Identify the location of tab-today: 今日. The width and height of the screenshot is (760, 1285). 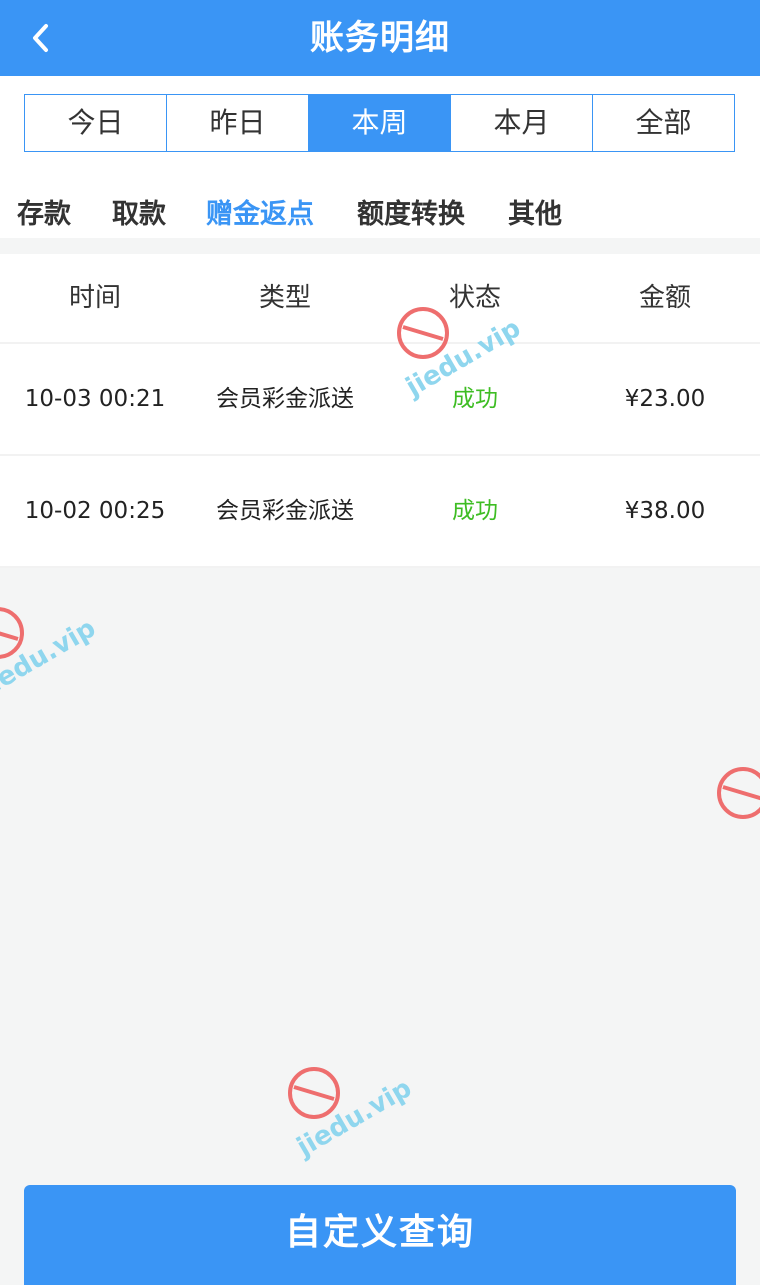
(95, 123).